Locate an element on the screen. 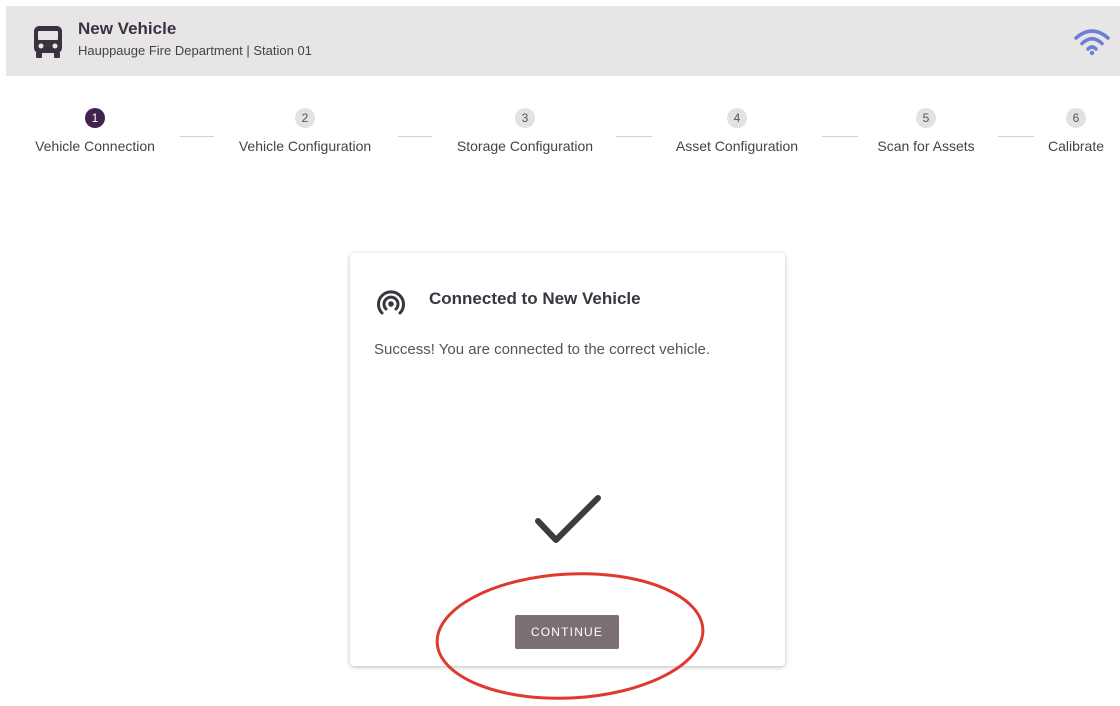  step-vehicle-connection: 1 Vehicle Connection is located at coordinates (95, 131).